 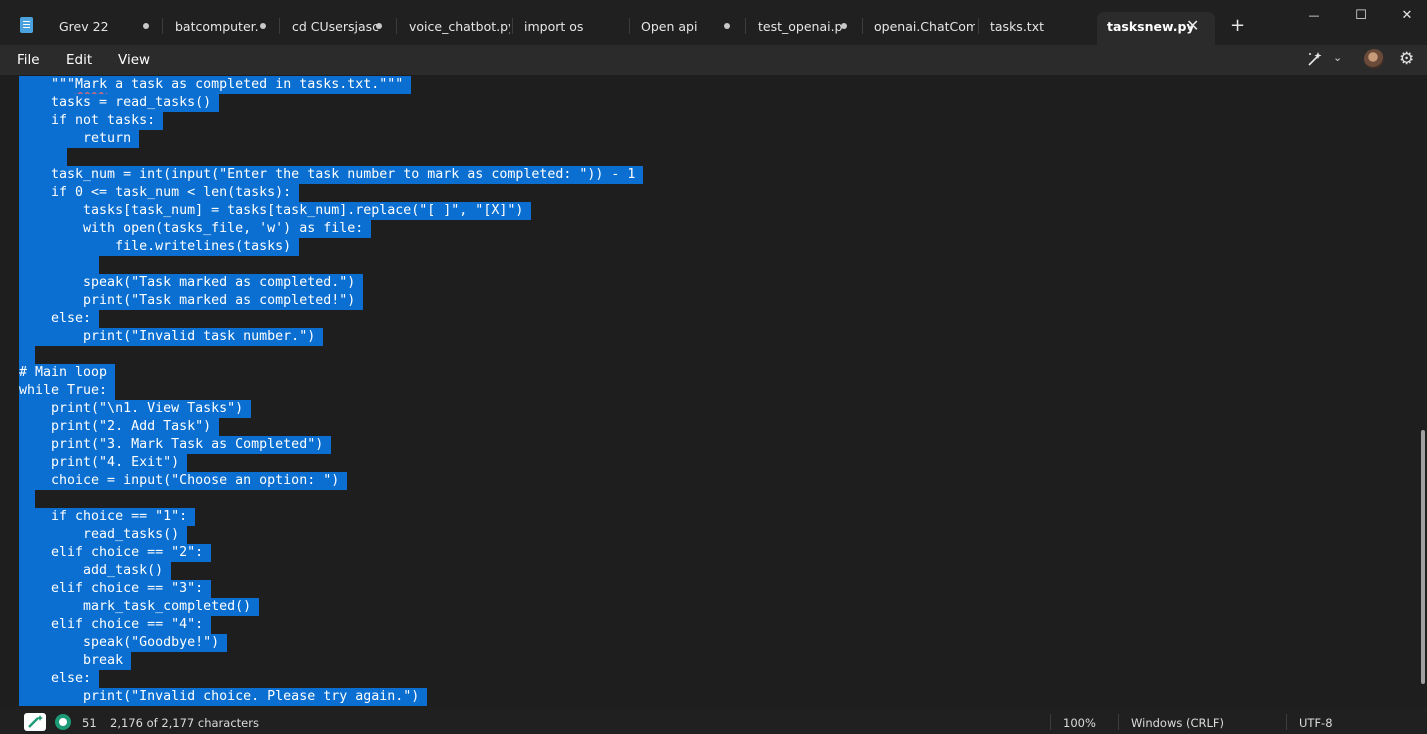 I want to click on code-line-text: elif choice == "2":, so click(x=115, y=553).